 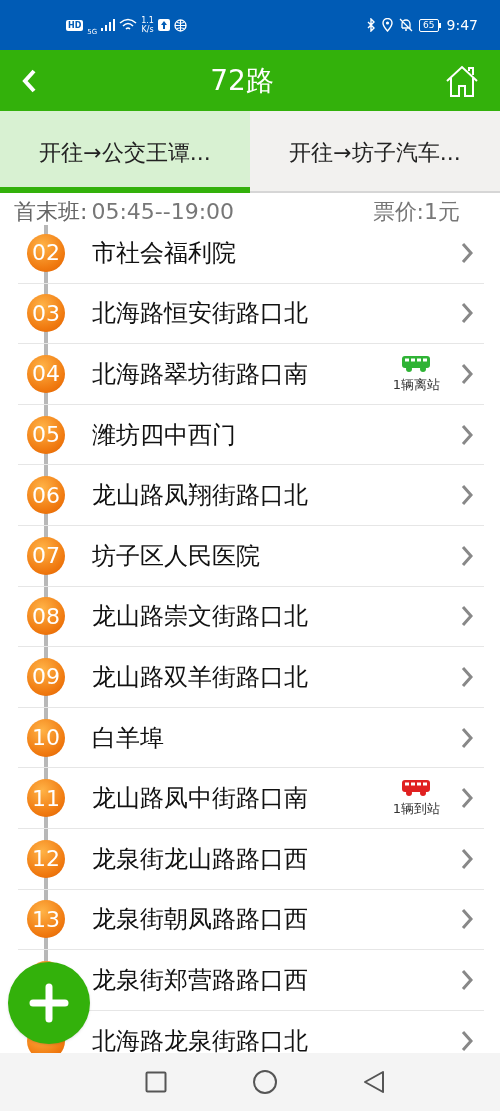 What do you see at coordinates (200, 616) in the screenshot?
I see `station-name: 龙山路崇文街路口北` at bounding box center [200, 616].